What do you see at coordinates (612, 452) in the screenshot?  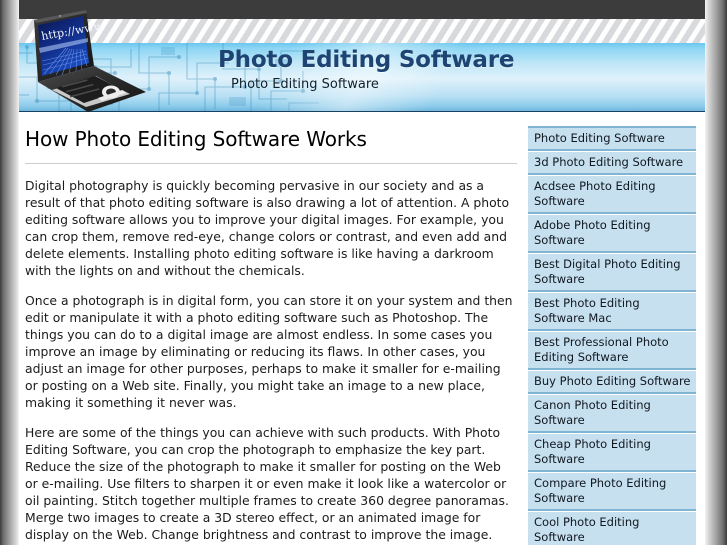 I see `sidebar-item-cheap-photo-editing-software: Cheap Photo Editing Software` at bounding box center [612, 452].